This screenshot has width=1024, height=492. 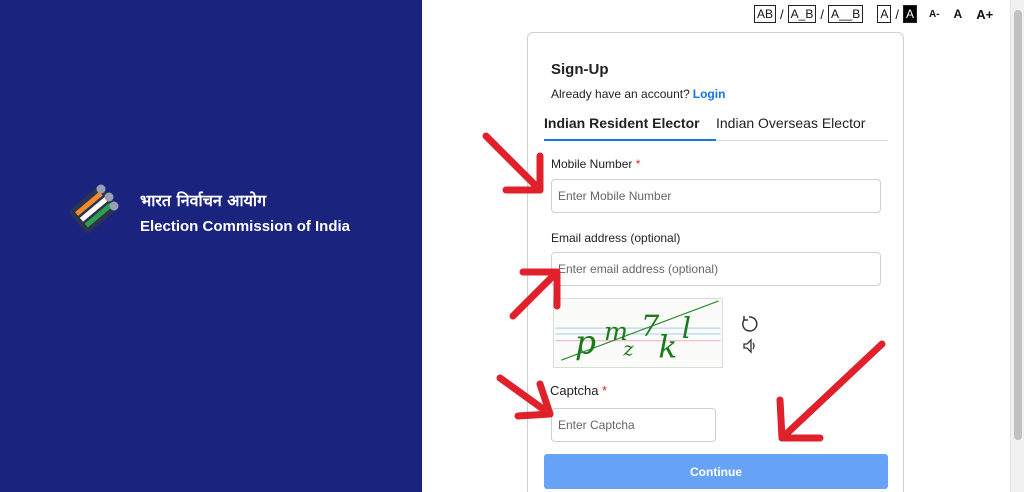 What do you see at coordinates (790, 123) in the screenshot?
I see `tab-overseas-elector: Indian Overseas Elector` at bounding box center [790, 123].